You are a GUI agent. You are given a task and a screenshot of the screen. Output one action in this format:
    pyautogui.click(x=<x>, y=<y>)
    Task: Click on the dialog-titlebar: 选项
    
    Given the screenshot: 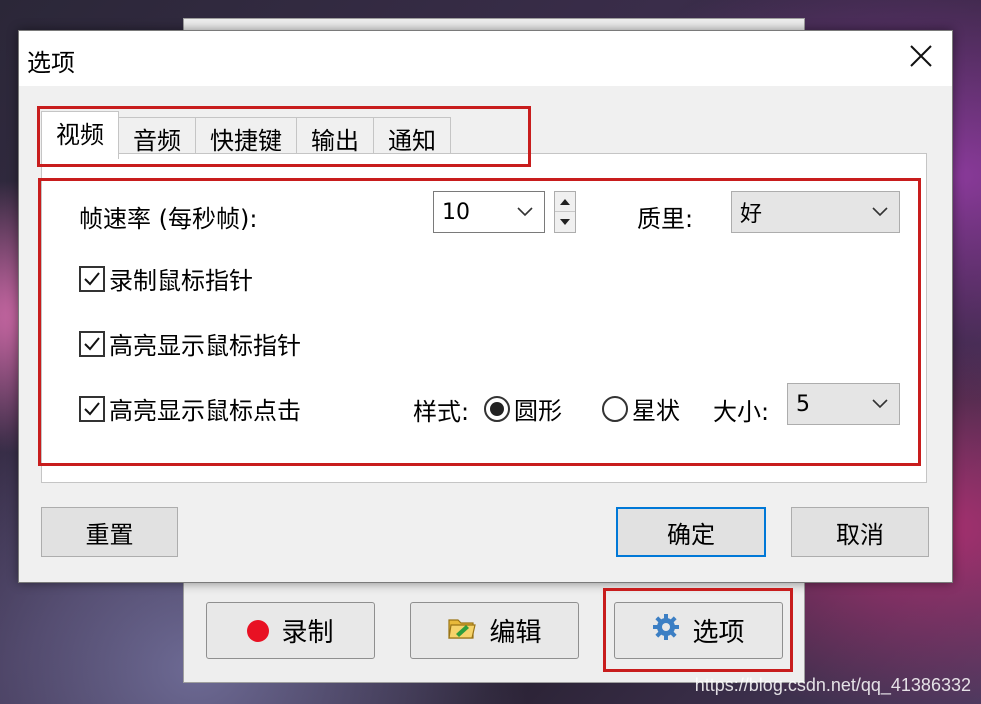 What is the action you would take?
    pyautogui.click(x=485, y=58)
    